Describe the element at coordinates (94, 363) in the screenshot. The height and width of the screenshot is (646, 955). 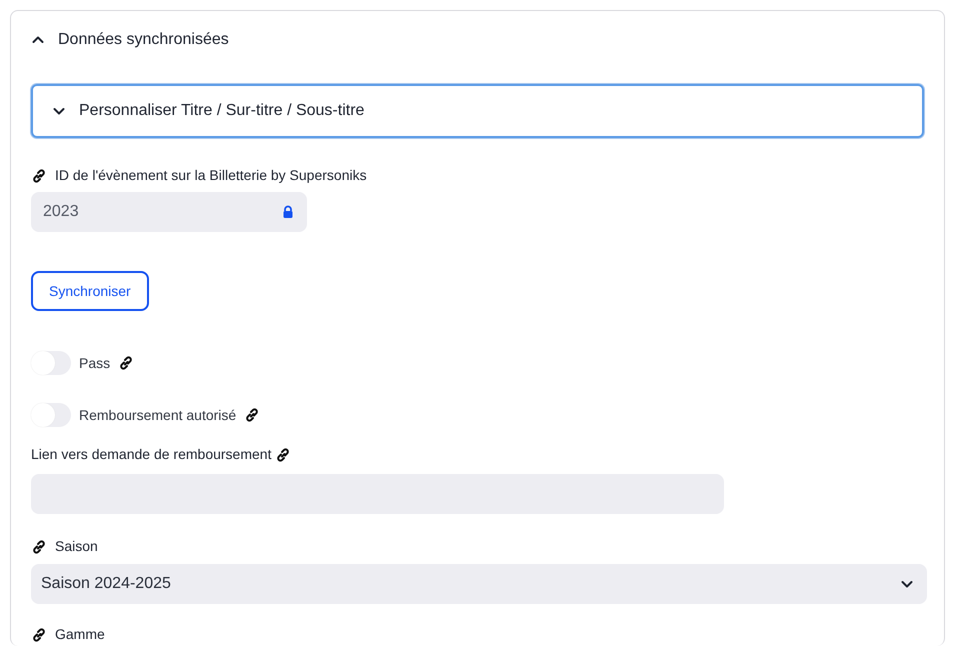
I see `toggle-label: Pass` at that location.